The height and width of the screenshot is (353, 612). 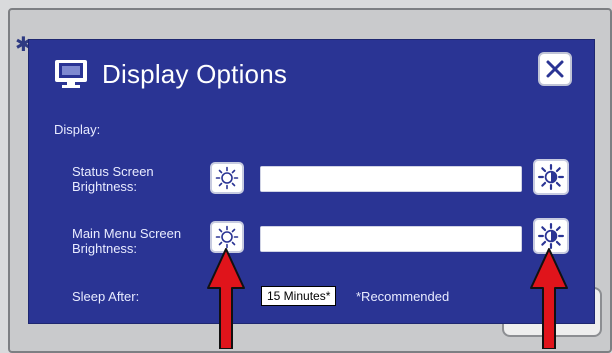 I want to click on monitor-icon, so click(x=71, y=74).